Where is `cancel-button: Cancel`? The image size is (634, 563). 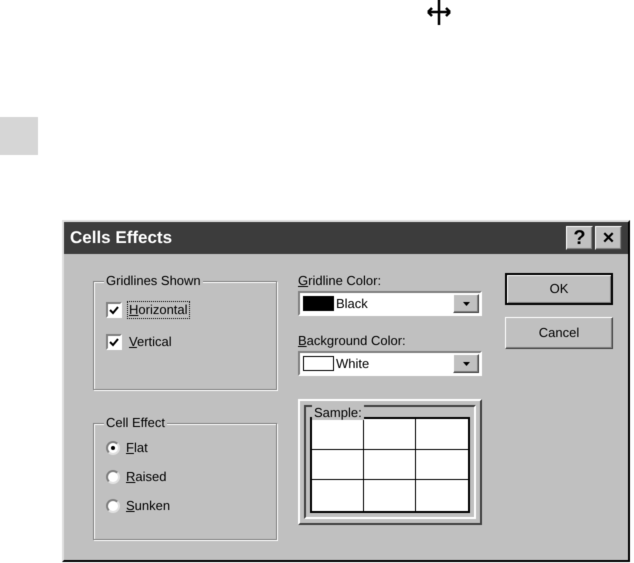 cancel-button: Cancel is located at coordinates (559, 333).